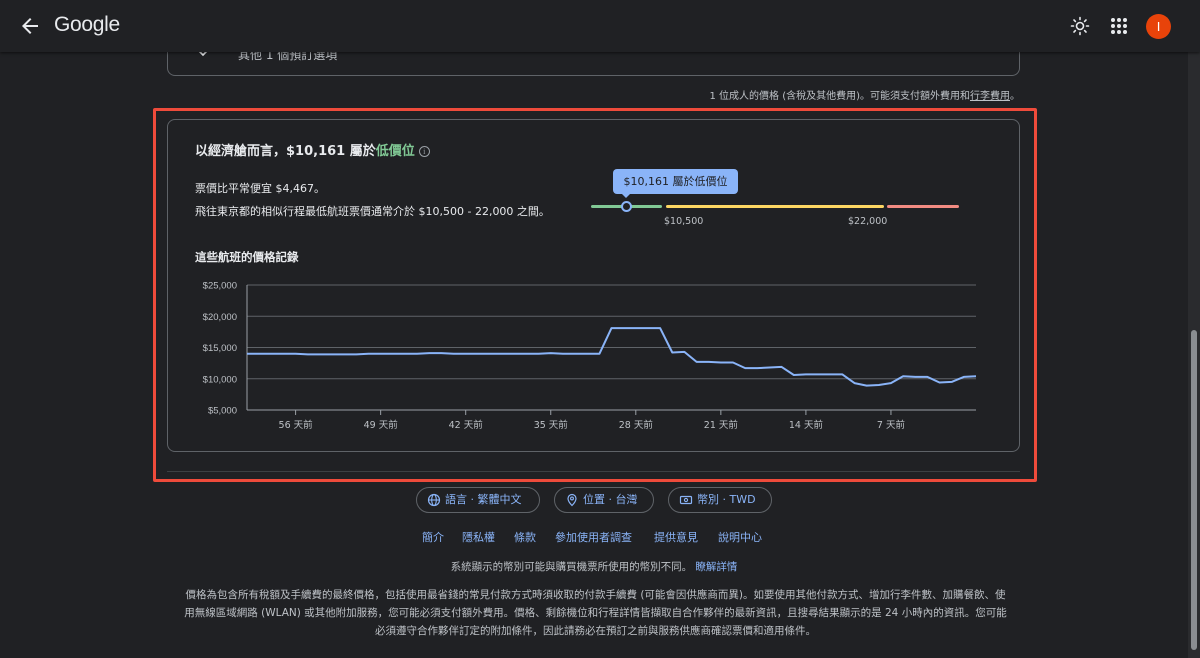 Image resolution: width=1200 pixels, height=658 pixels. What do you see at coordinates (726, 499) in the screenshot?
I see `currency-chip-label: 幣別 · TWD` at bounding box center [726, 499].